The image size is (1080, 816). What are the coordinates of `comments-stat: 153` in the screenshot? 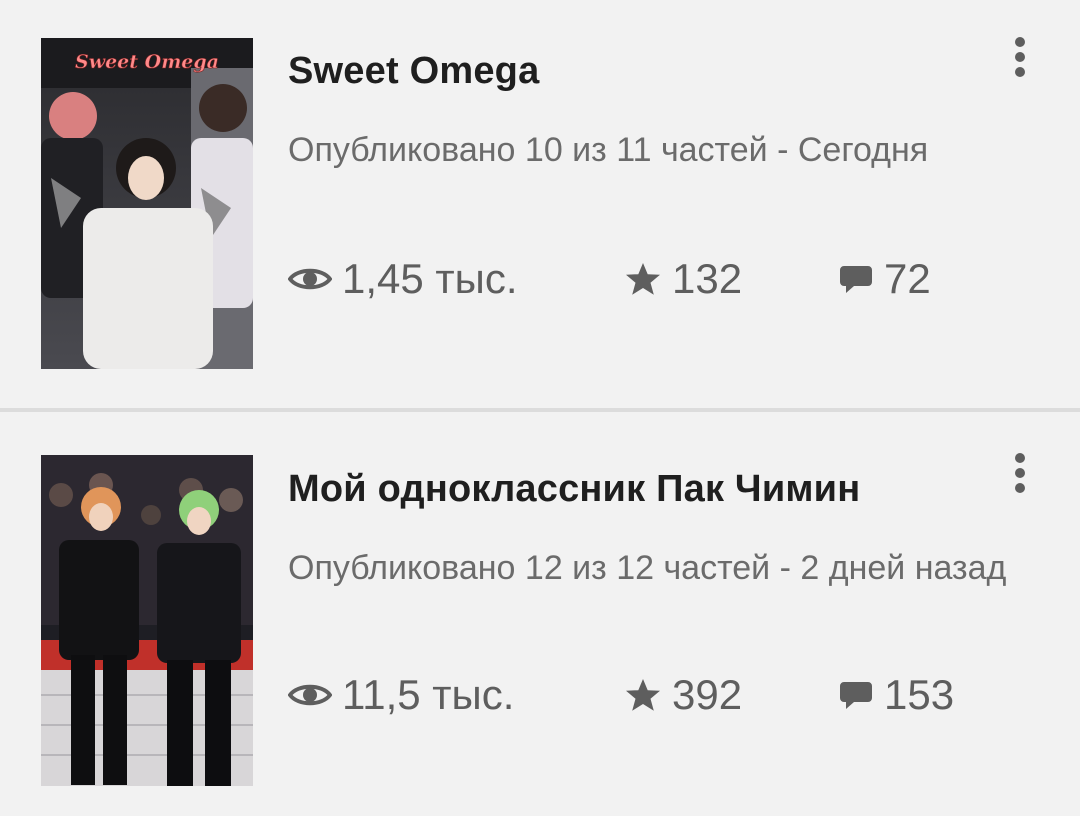 It's located at (896, 695).